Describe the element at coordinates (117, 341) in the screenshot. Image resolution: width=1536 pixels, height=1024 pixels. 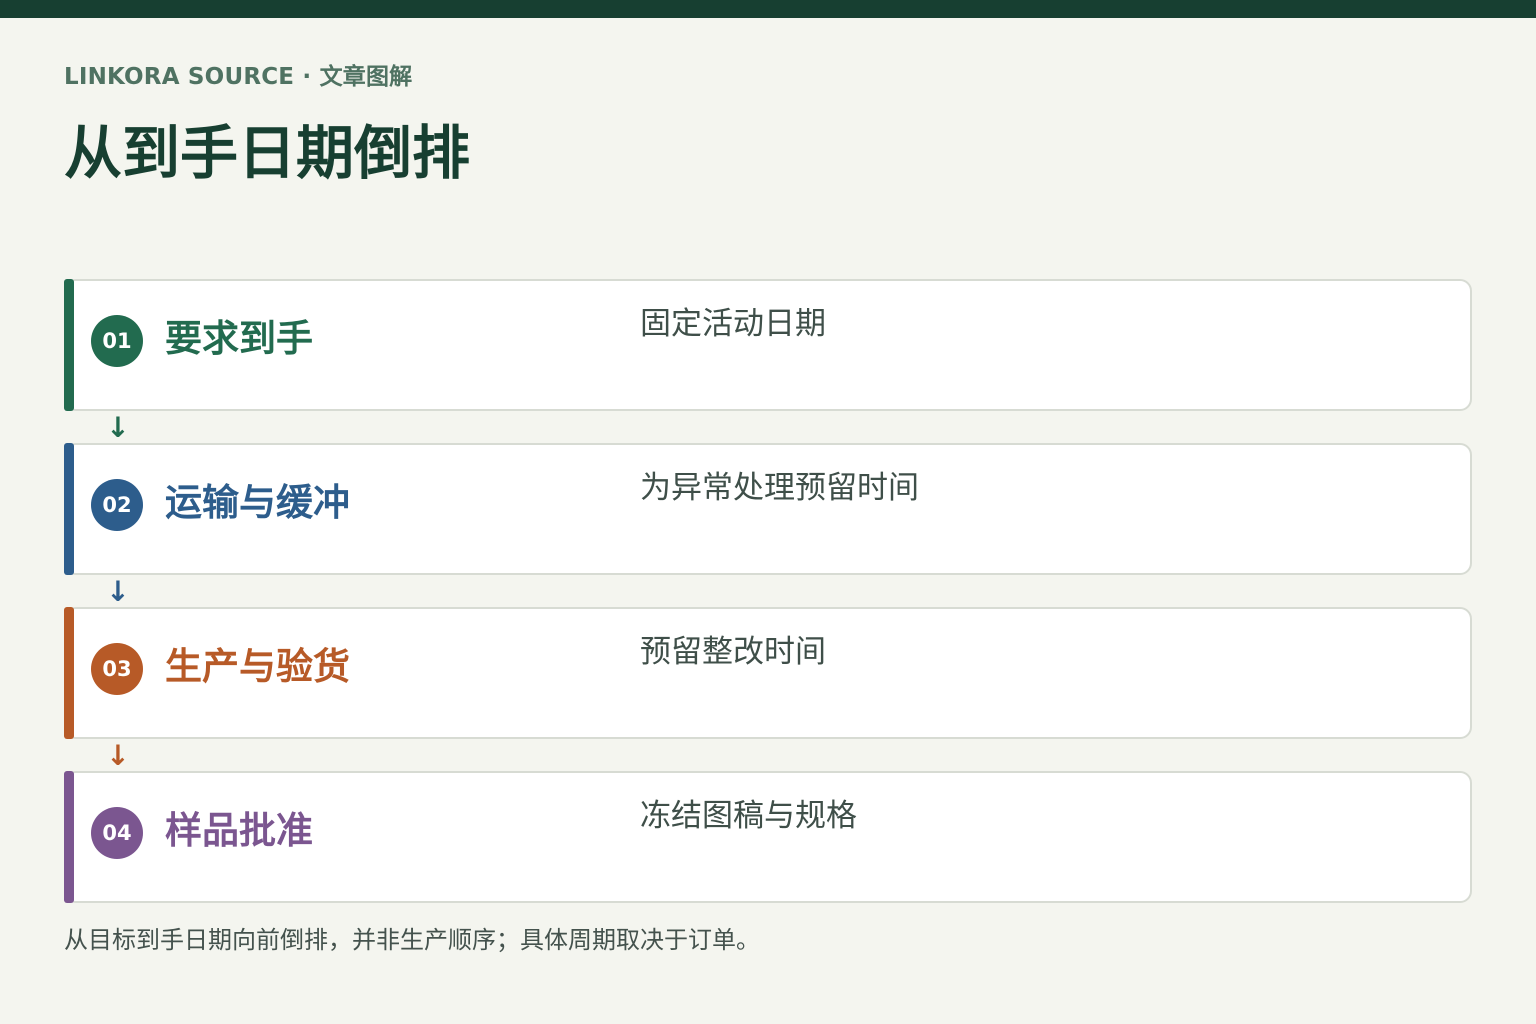
I see `step-number-badge: 01` at that location.